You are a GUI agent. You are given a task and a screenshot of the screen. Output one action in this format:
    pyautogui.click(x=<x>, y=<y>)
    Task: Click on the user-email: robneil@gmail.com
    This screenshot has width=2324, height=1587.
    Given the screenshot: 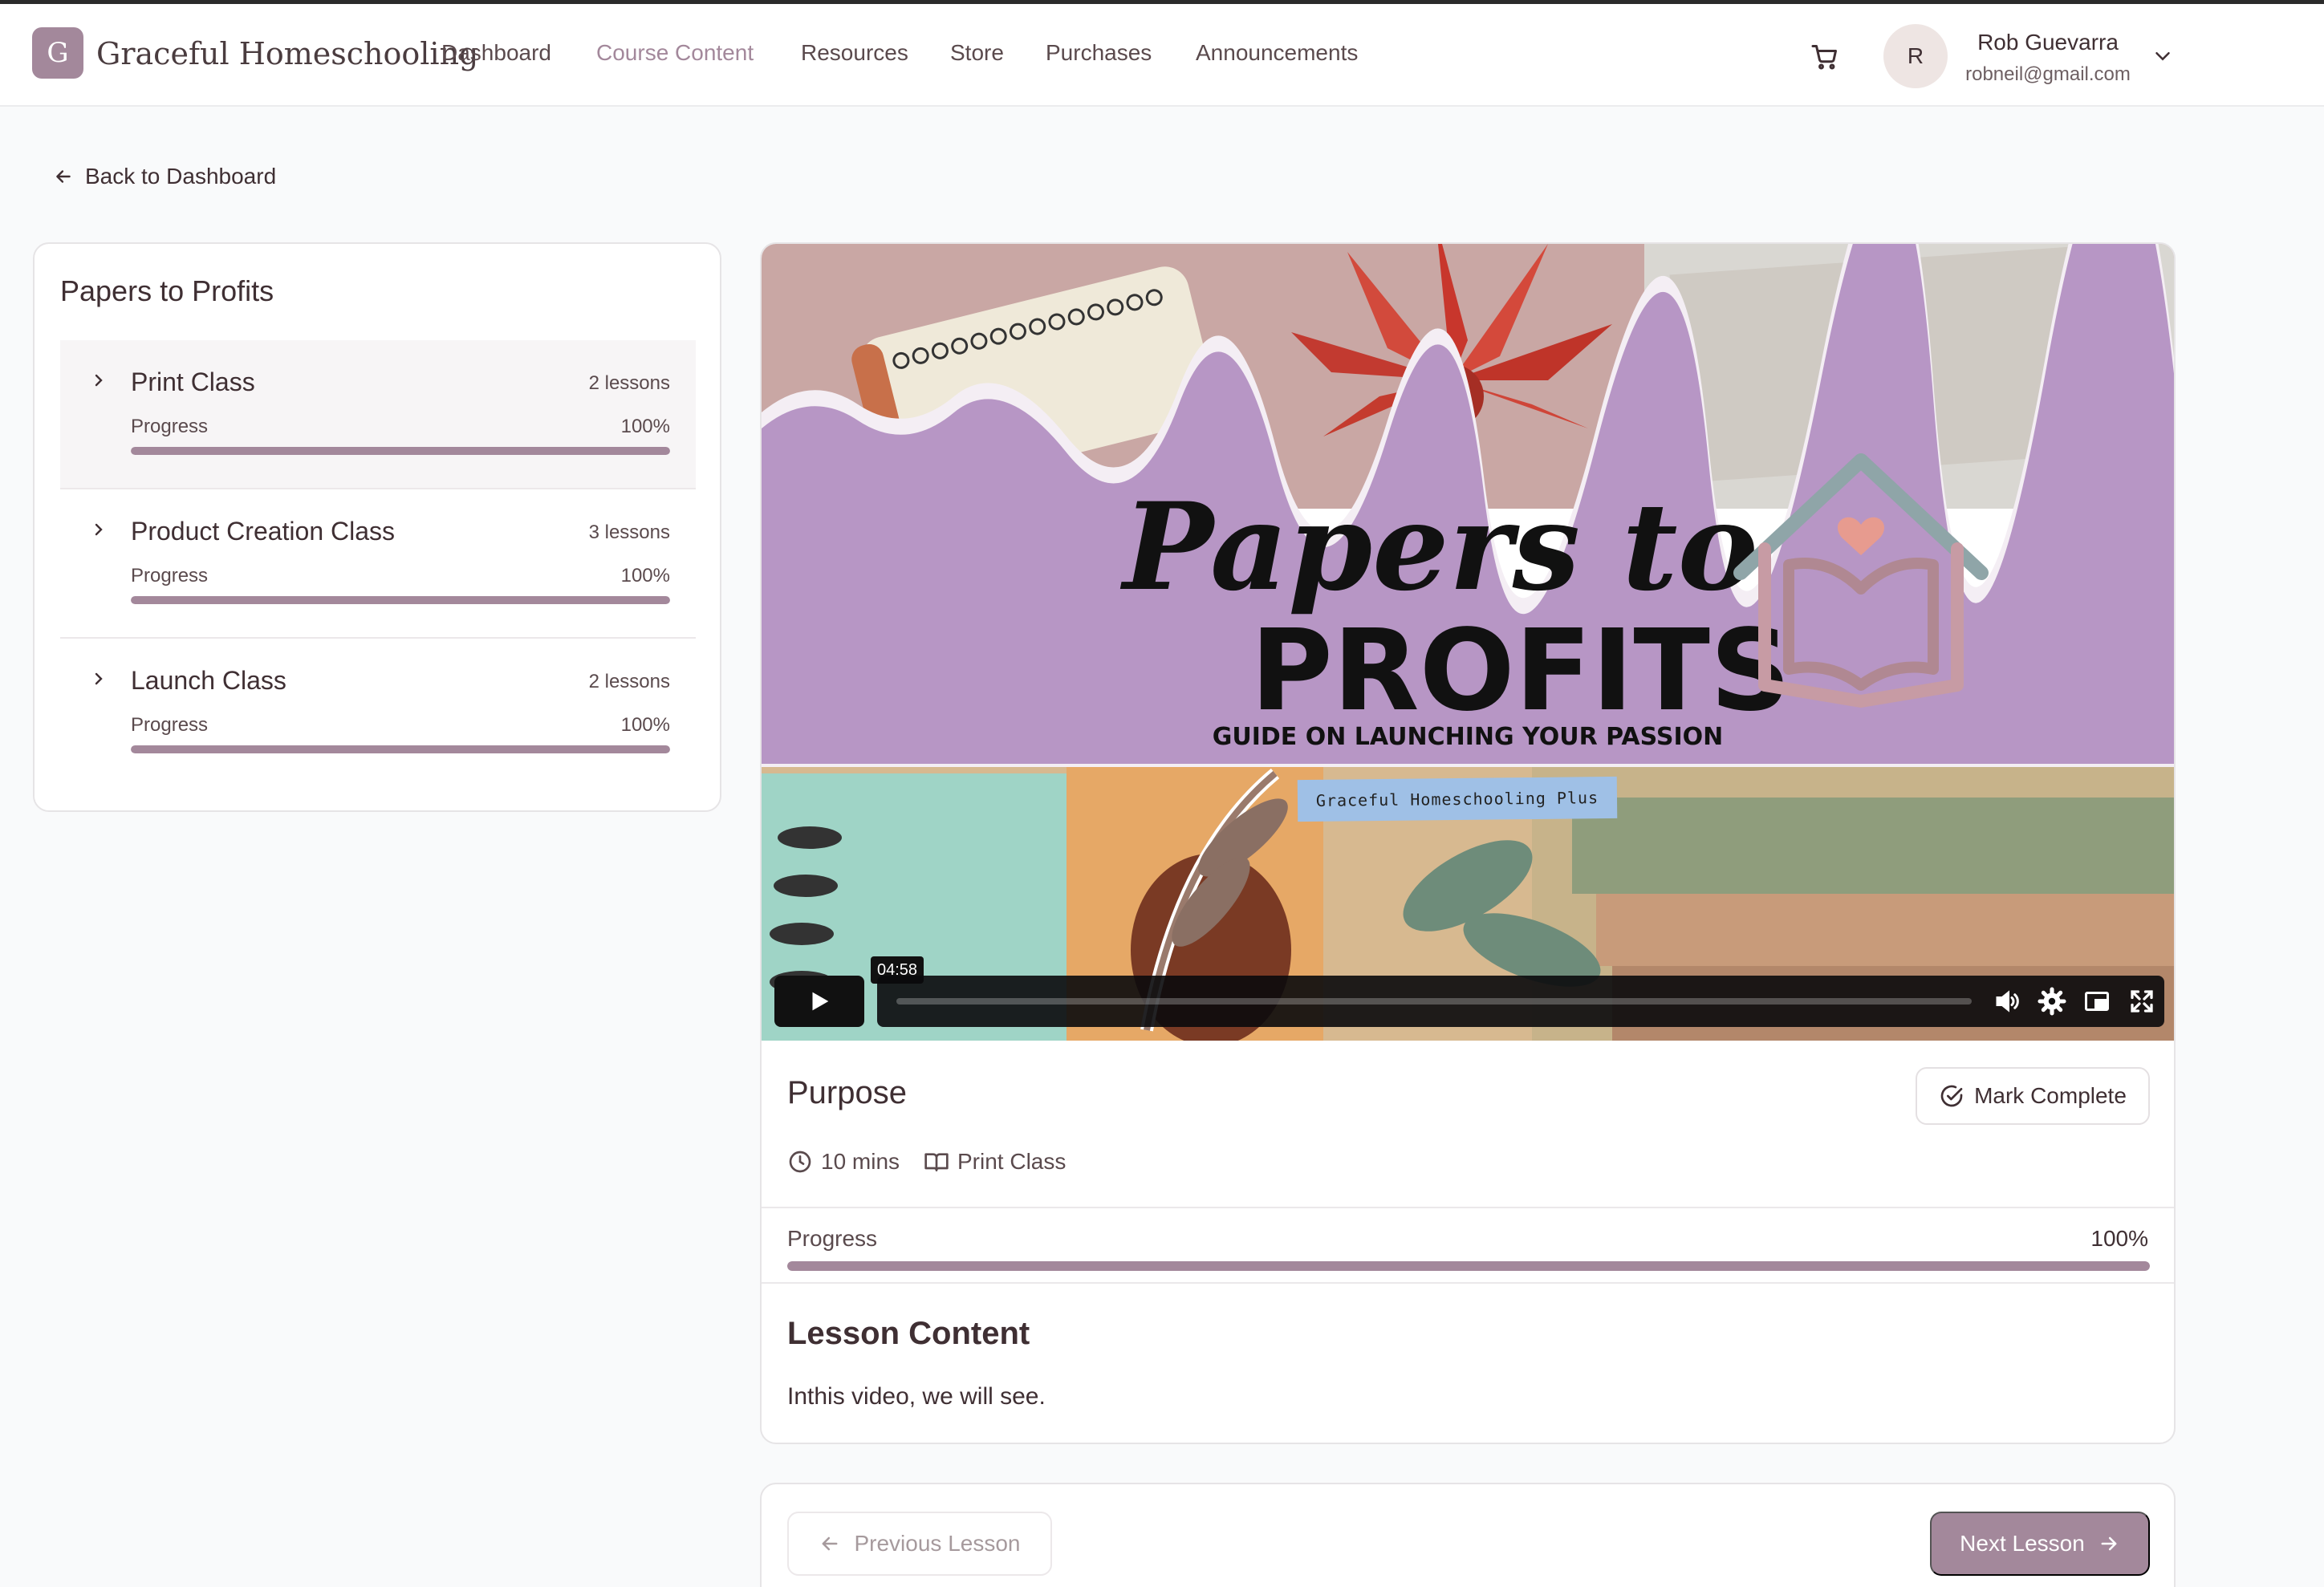 What is the action you would take?
    pyautogui.click(x=2048, y=74)
    